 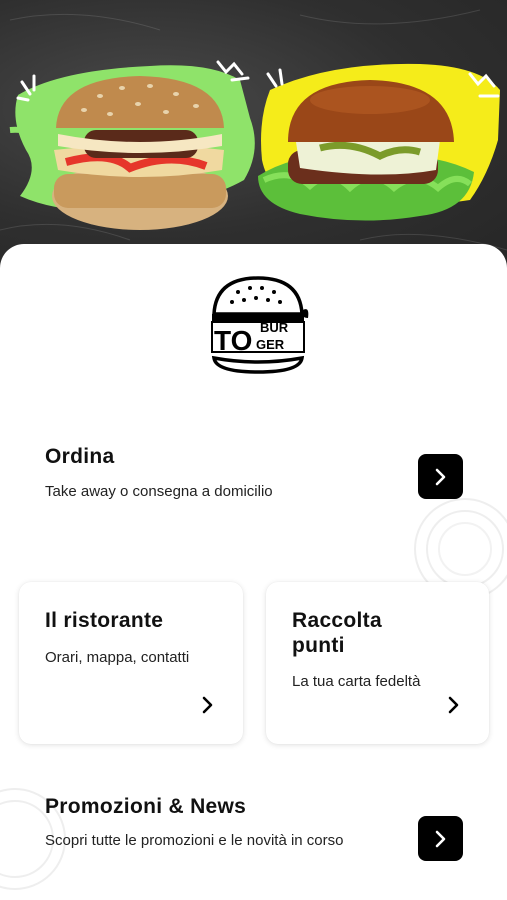 I want to click on svg-text: BUR, so click(x=274, y=327).